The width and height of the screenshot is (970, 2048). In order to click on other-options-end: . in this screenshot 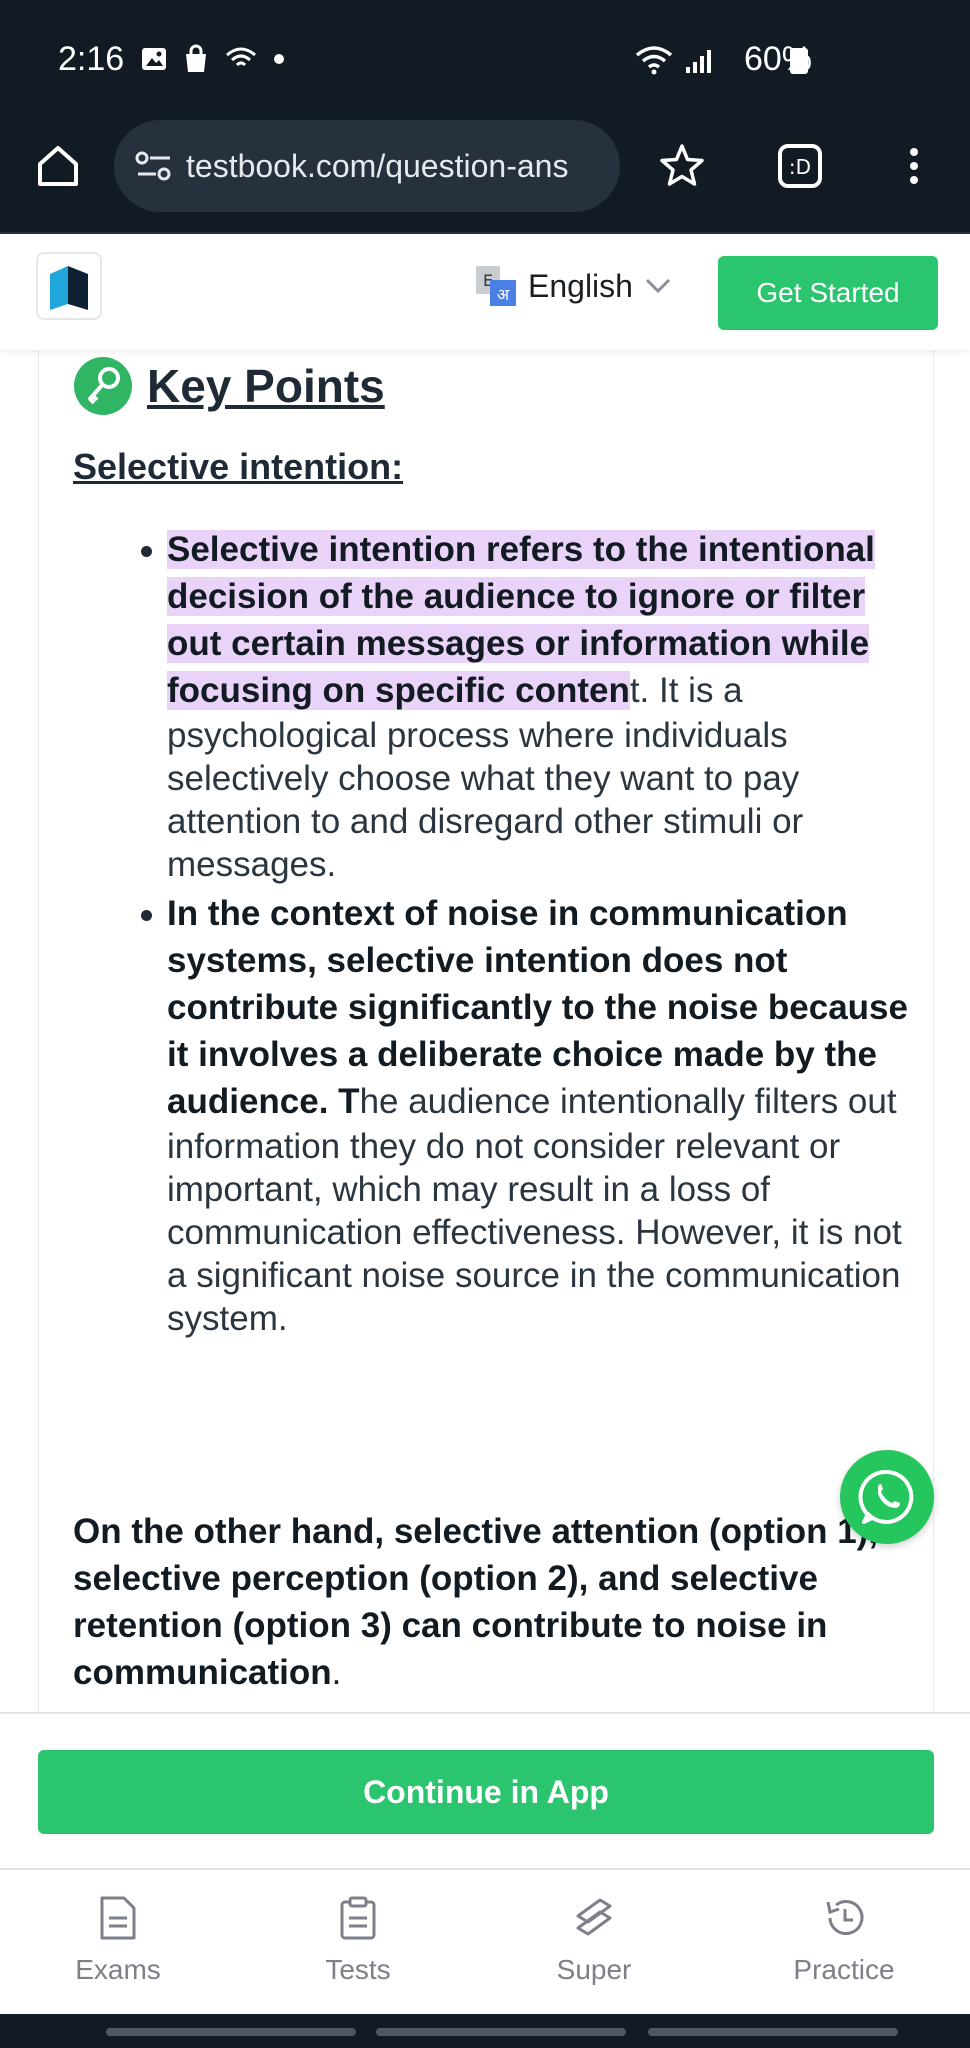, I will do `click(336, 1672)`.